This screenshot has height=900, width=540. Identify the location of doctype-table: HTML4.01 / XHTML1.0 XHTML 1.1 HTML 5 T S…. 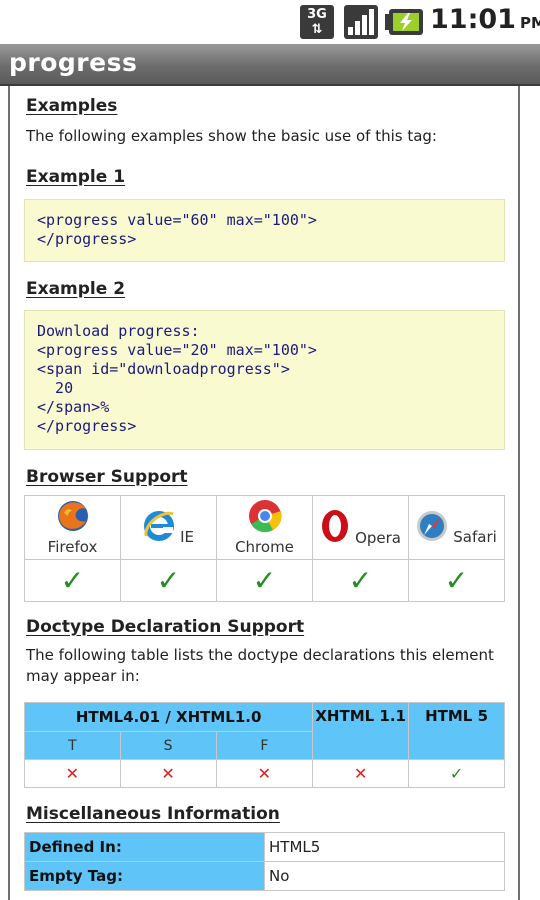
(264, 745).